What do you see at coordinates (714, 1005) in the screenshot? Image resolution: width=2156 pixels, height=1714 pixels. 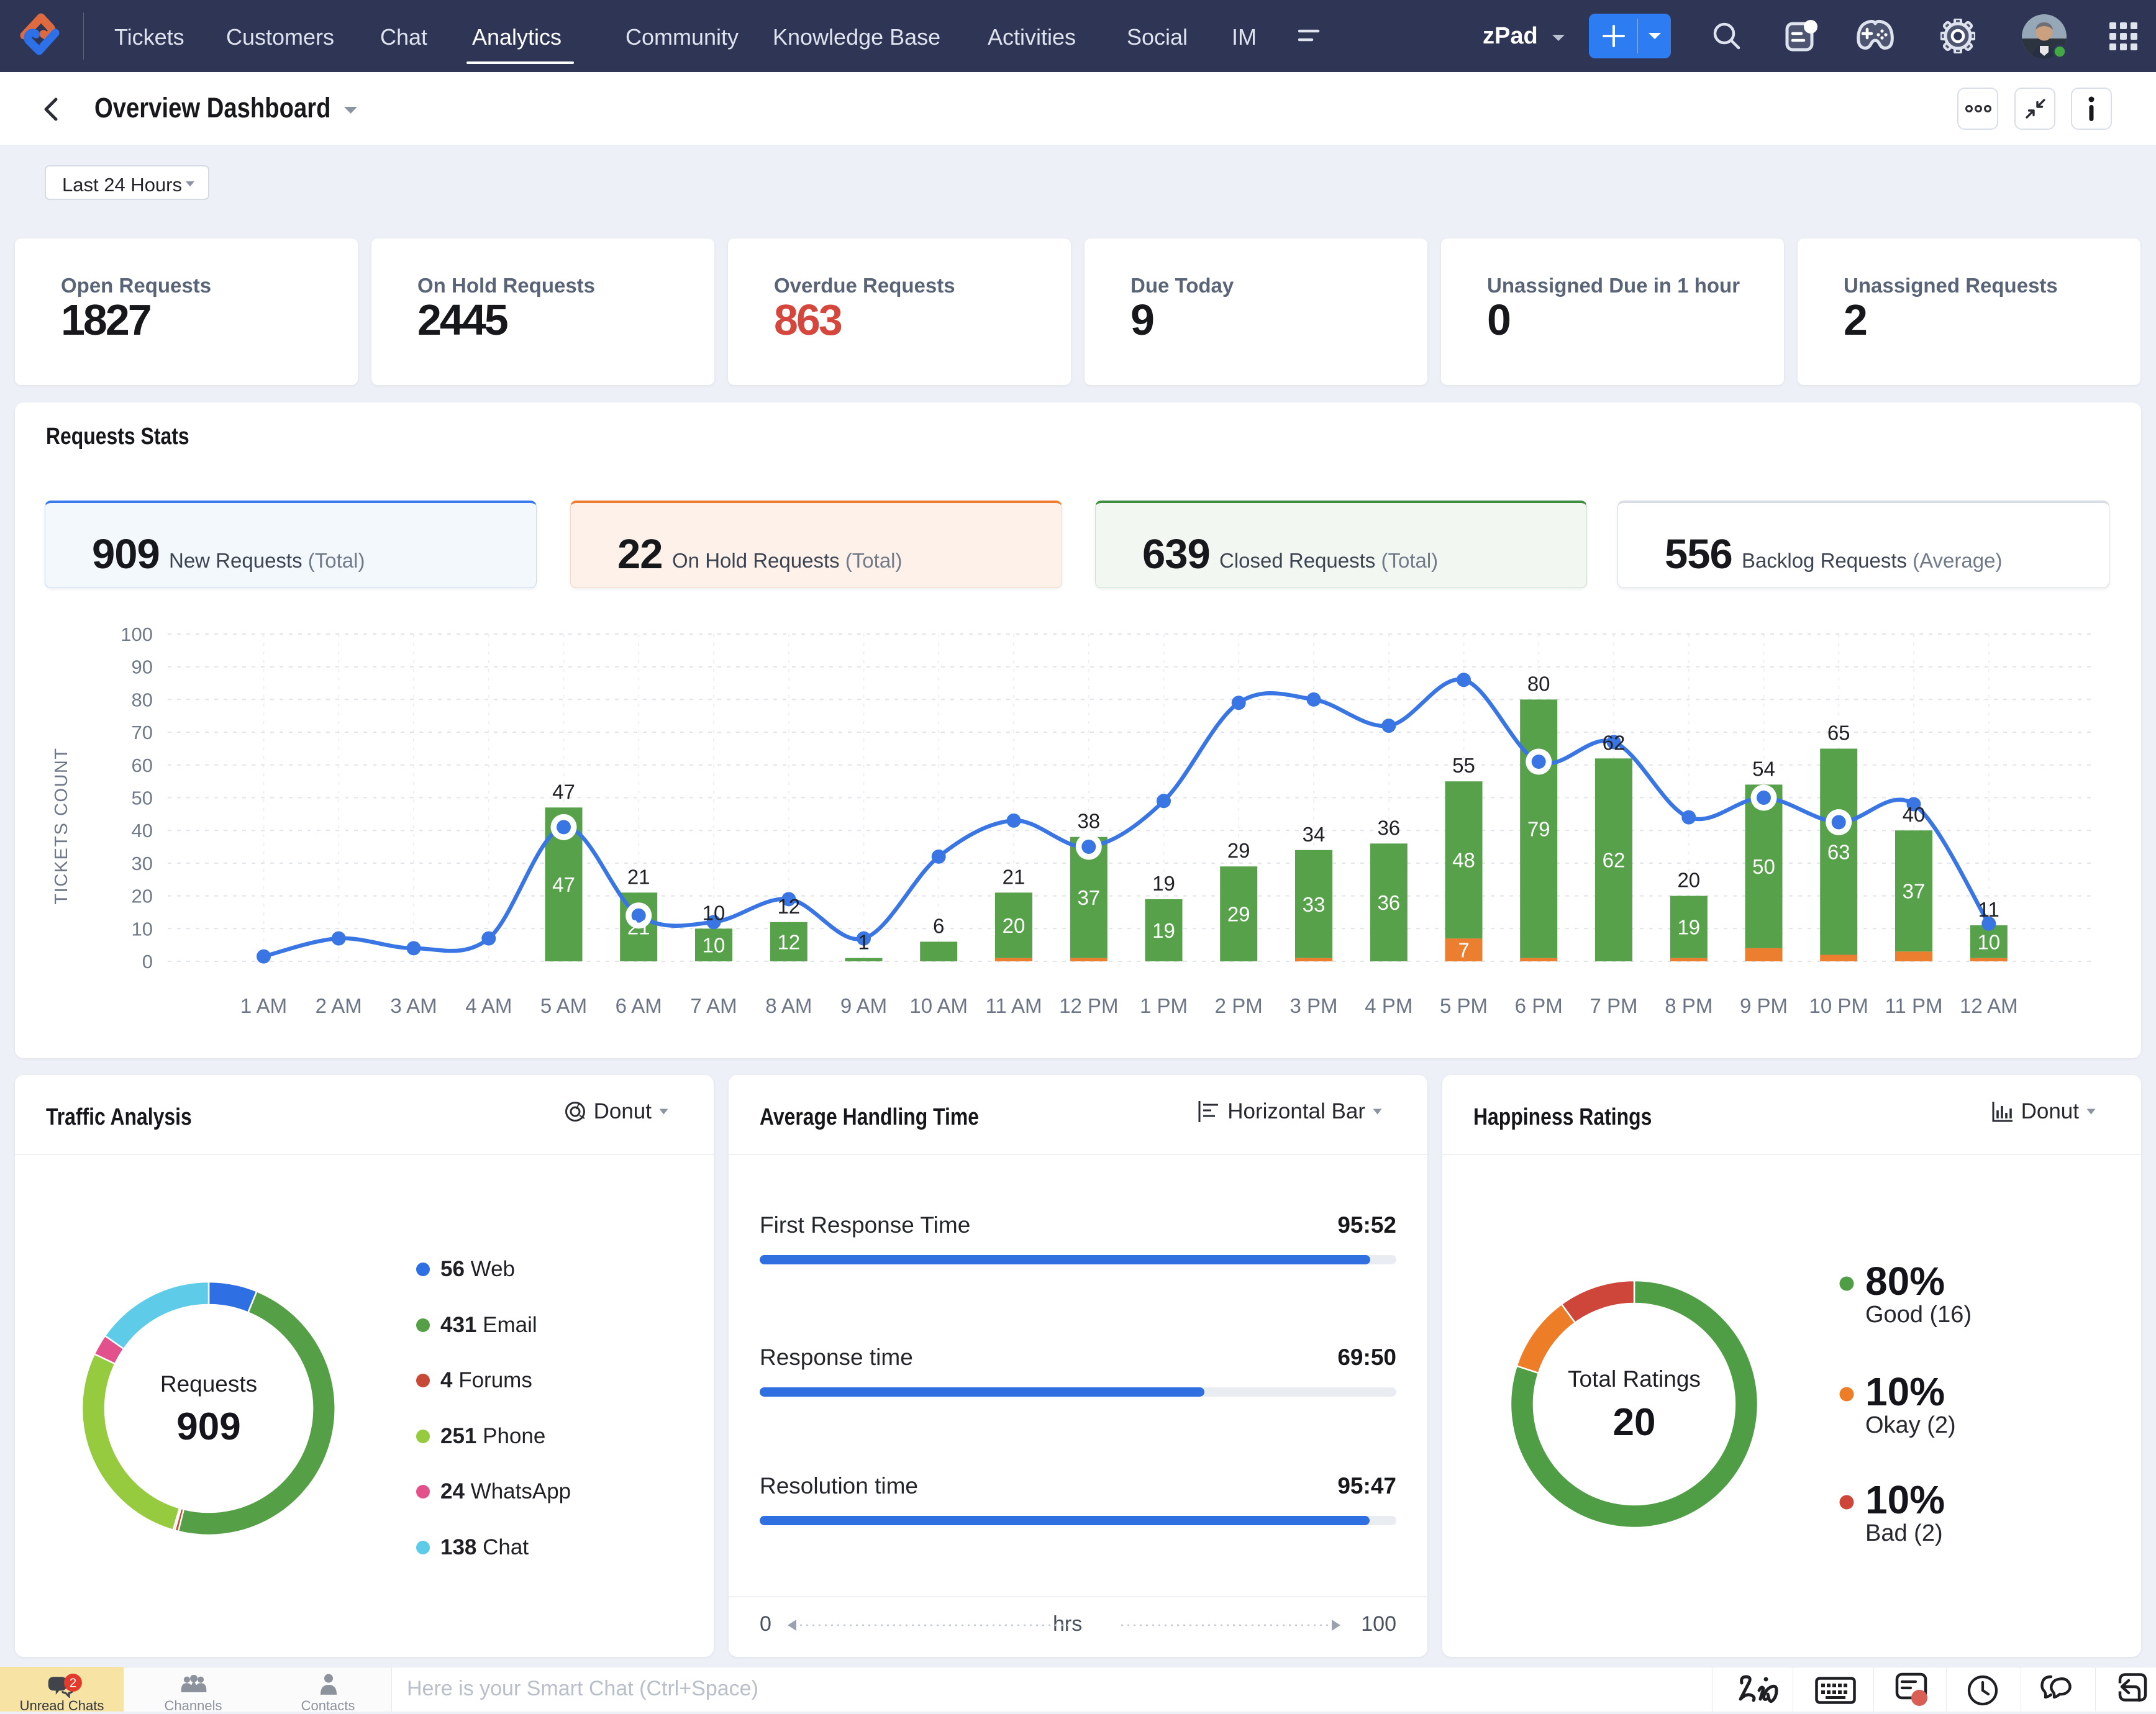 I see `svg-text: 7 AM` at bounding box center [714, 1005].